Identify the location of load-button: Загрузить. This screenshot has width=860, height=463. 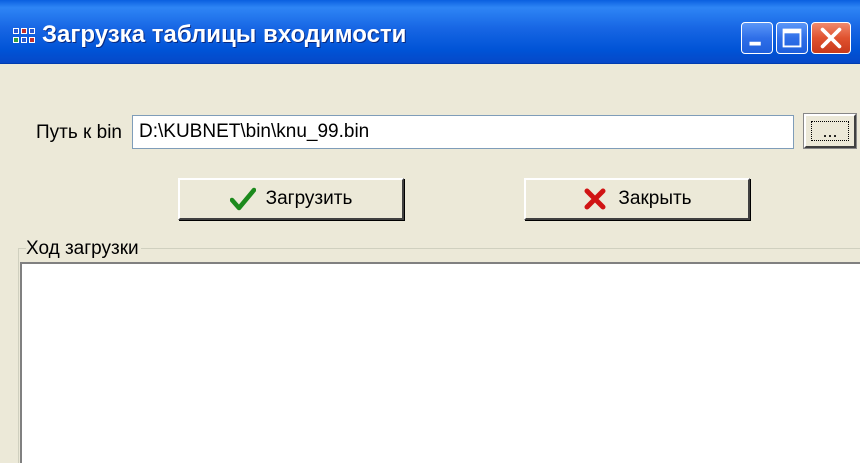
(291, 199).